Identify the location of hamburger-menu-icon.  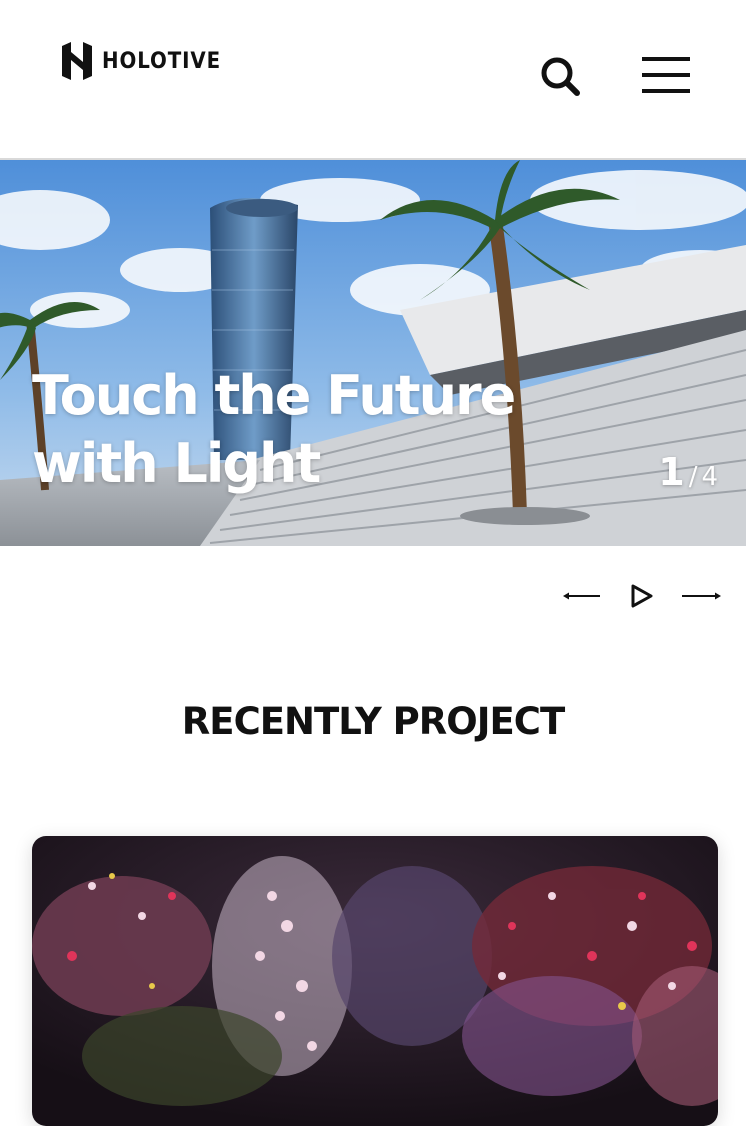
(666, 59).